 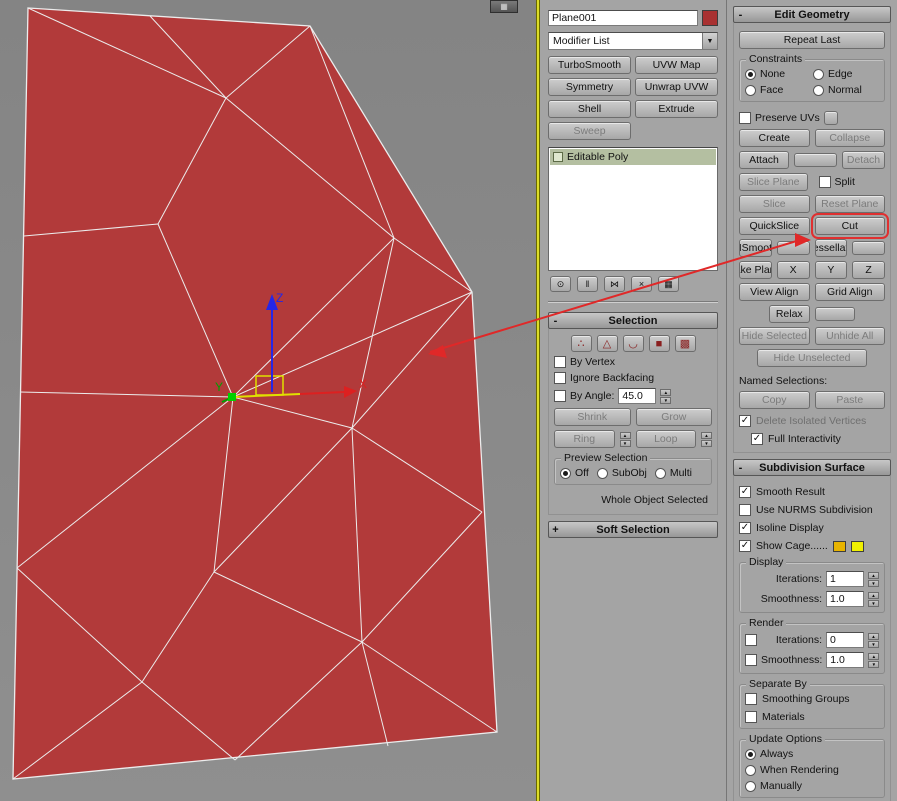 I want to click on update-manually-option: Manually, so click(x=812, y=786).